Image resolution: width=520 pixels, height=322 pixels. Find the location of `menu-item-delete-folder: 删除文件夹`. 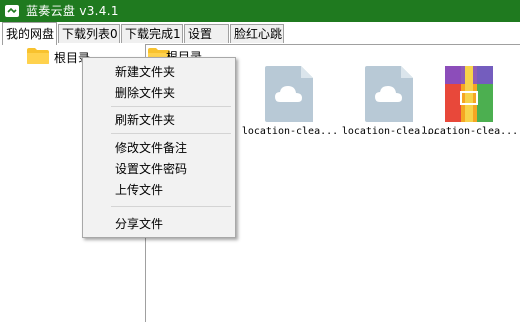

menu-item-delete-folder: 删除文件夹 is located at coordinates (145, 93).